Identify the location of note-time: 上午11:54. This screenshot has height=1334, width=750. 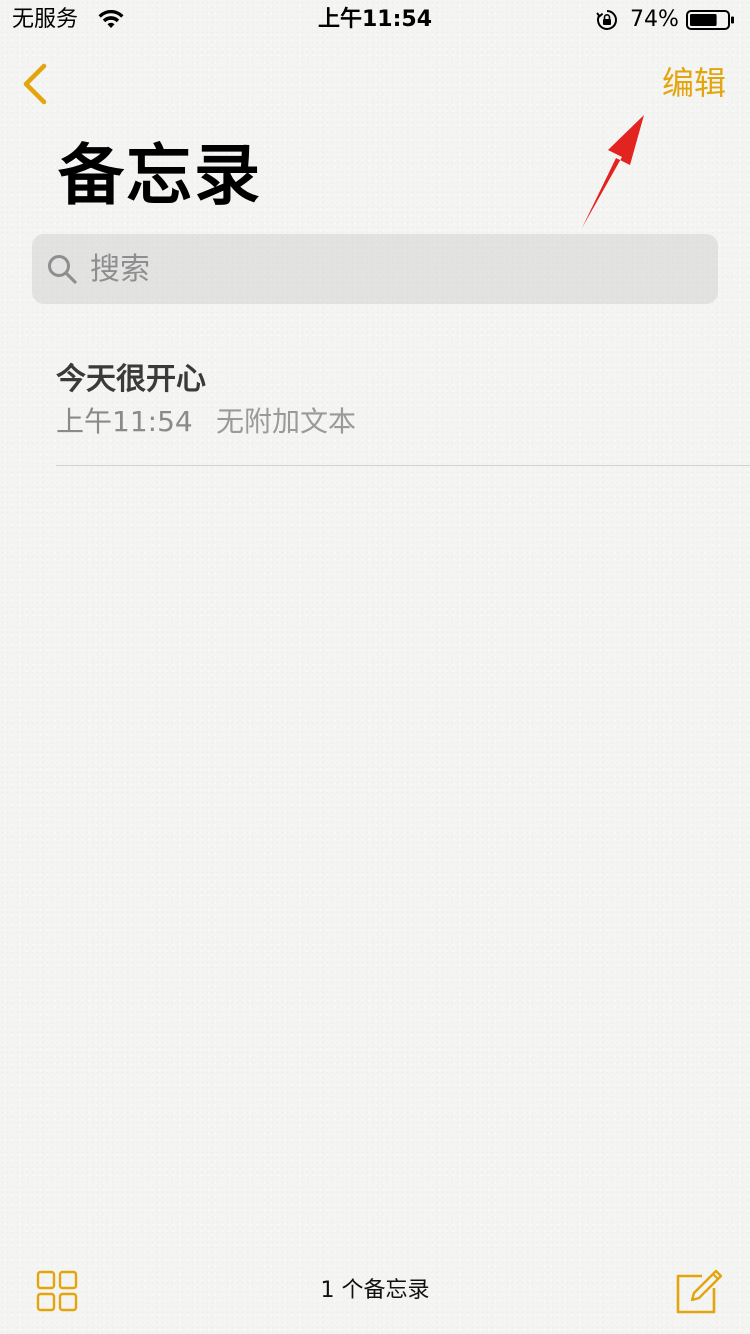
(124, 421).